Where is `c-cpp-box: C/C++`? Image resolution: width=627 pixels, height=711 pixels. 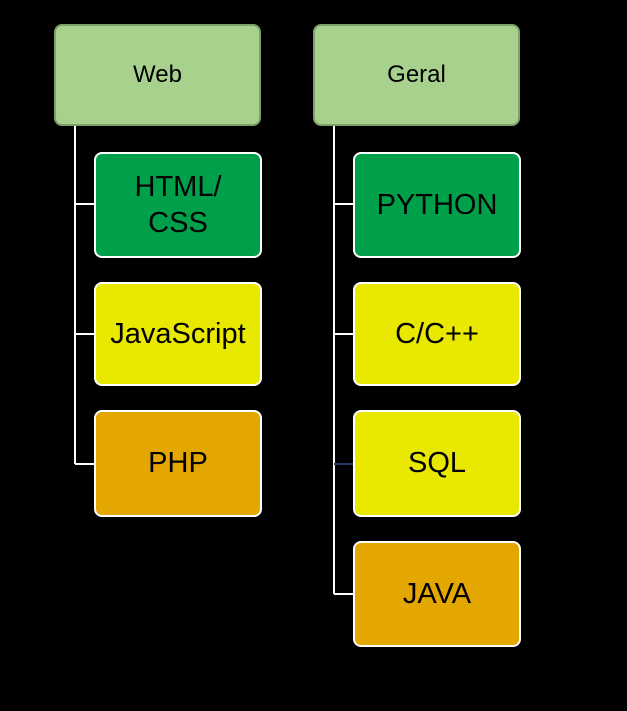
c-cpp-box: C/C++ is located at coordinates (437, 334).